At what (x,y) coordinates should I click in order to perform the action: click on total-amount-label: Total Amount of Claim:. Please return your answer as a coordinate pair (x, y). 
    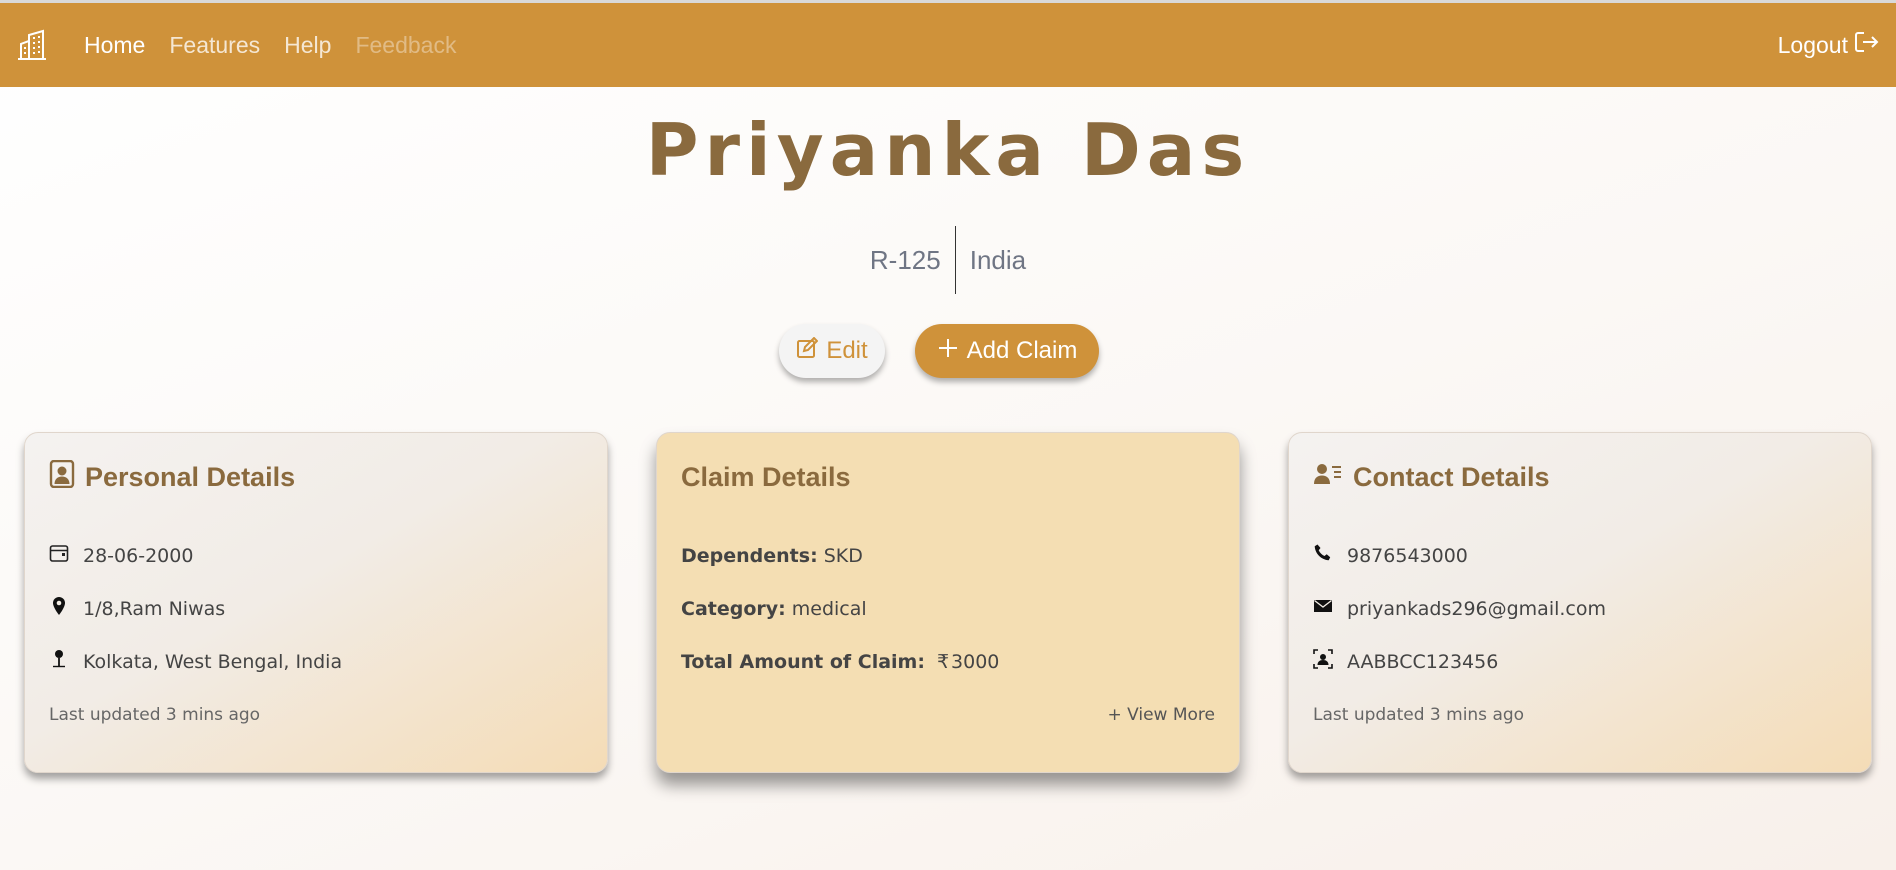
    Looking at the image, I should click on (803, 661).